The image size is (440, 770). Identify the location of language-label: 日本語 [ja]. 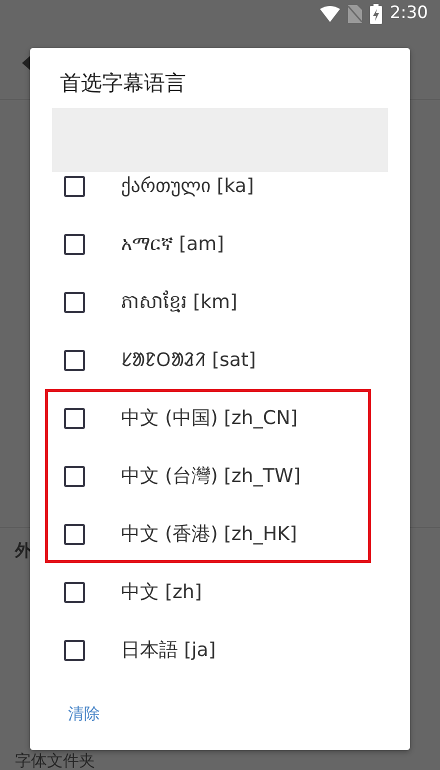
(168, 650).